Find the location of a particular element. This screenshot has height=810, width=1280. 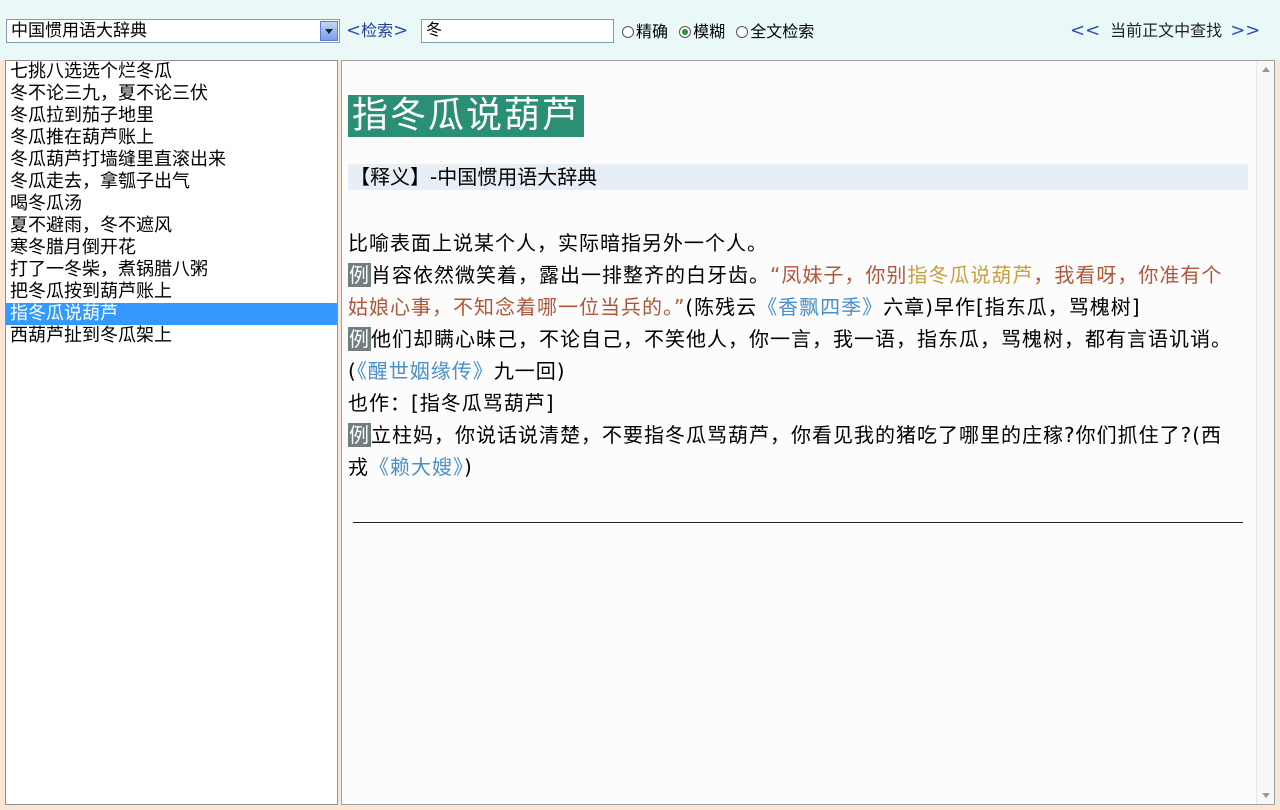

search-mode-group: 精确 模糊 全文检索 is located at coordinates (721, 32).